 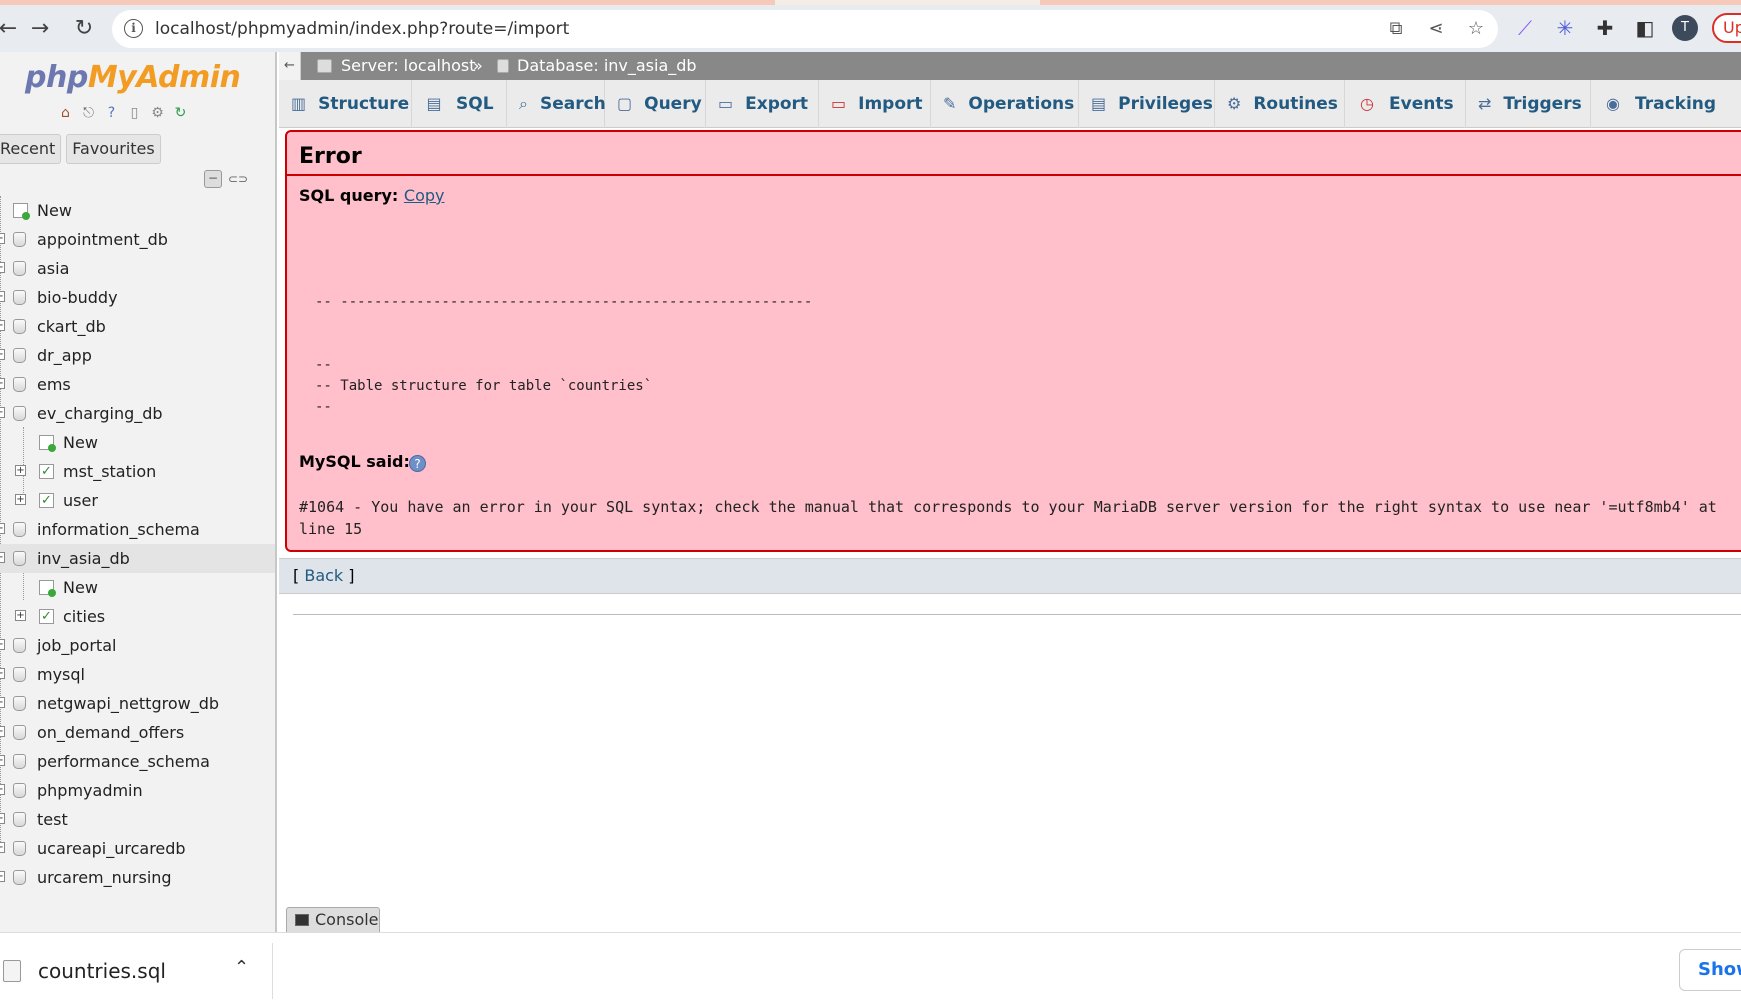 I want to click on side-panel-icon: ◧, so click(x=1645, y=28).